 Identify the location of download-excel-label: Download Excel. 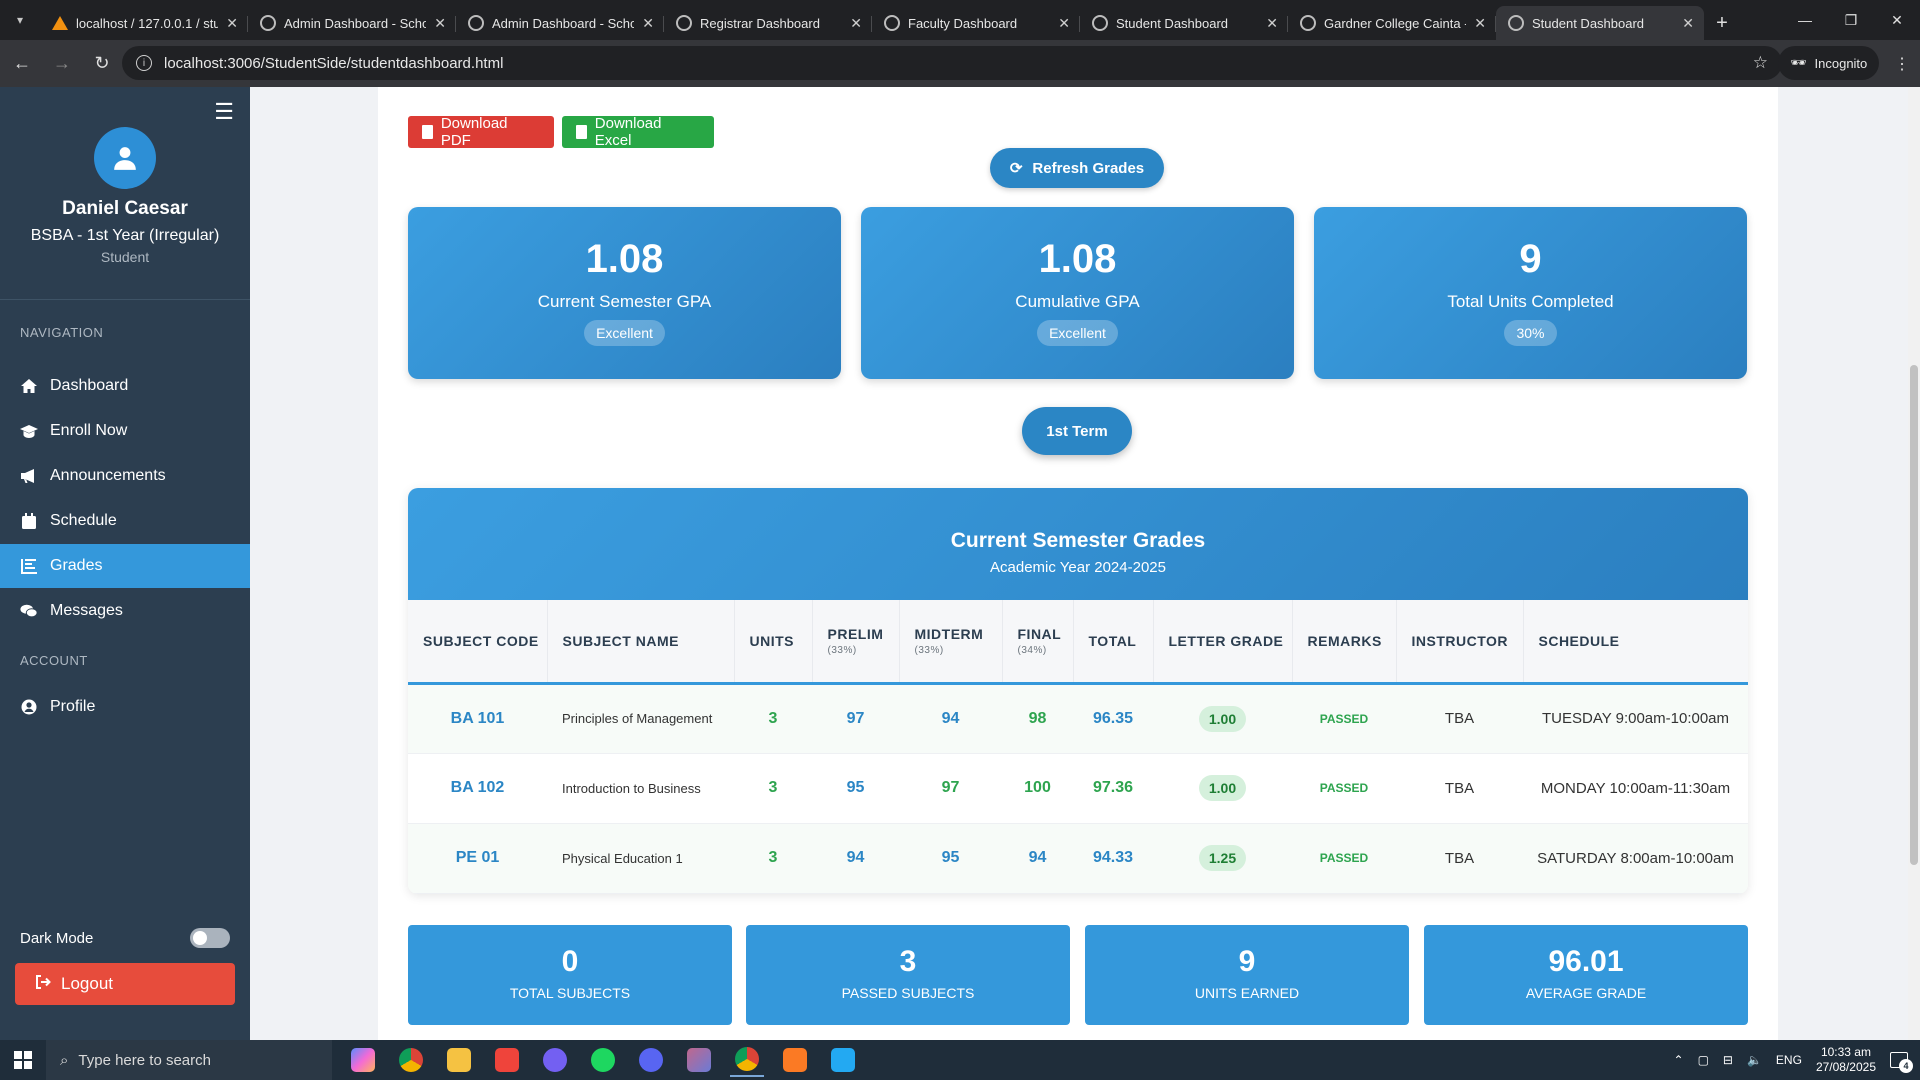
(628, 132).